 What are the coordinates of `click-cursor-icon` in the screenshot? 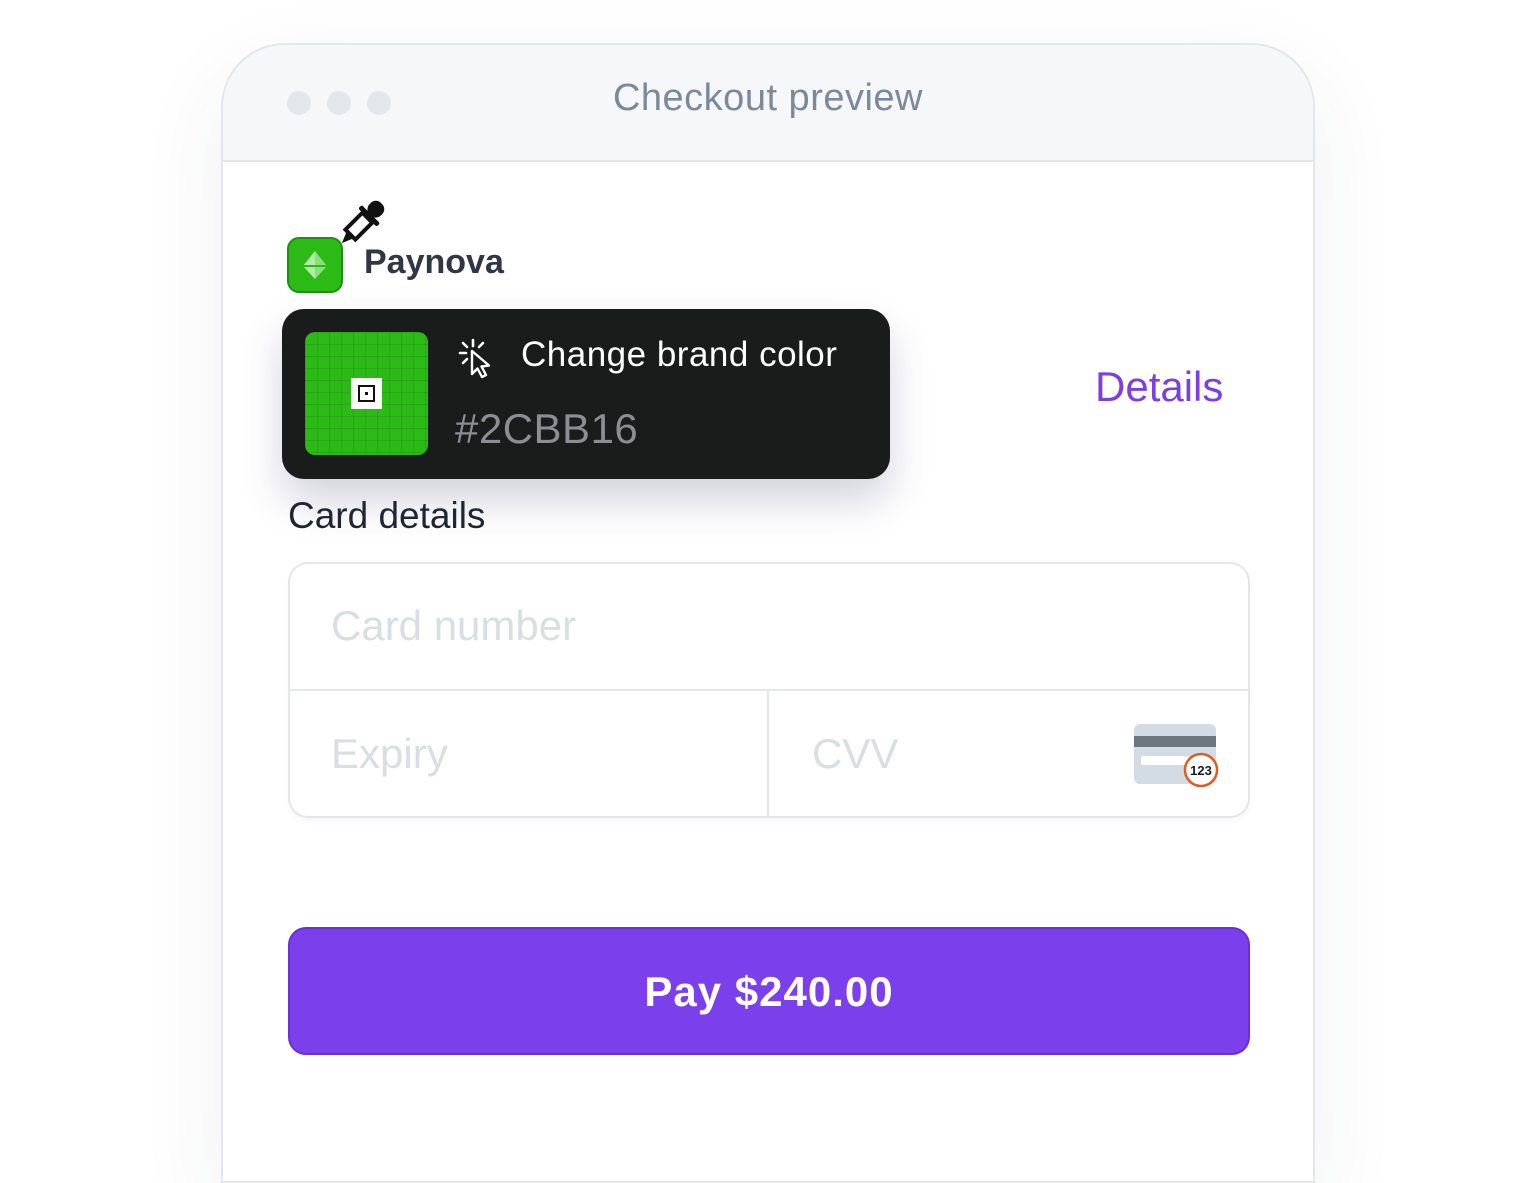 It's located at (474, 358).